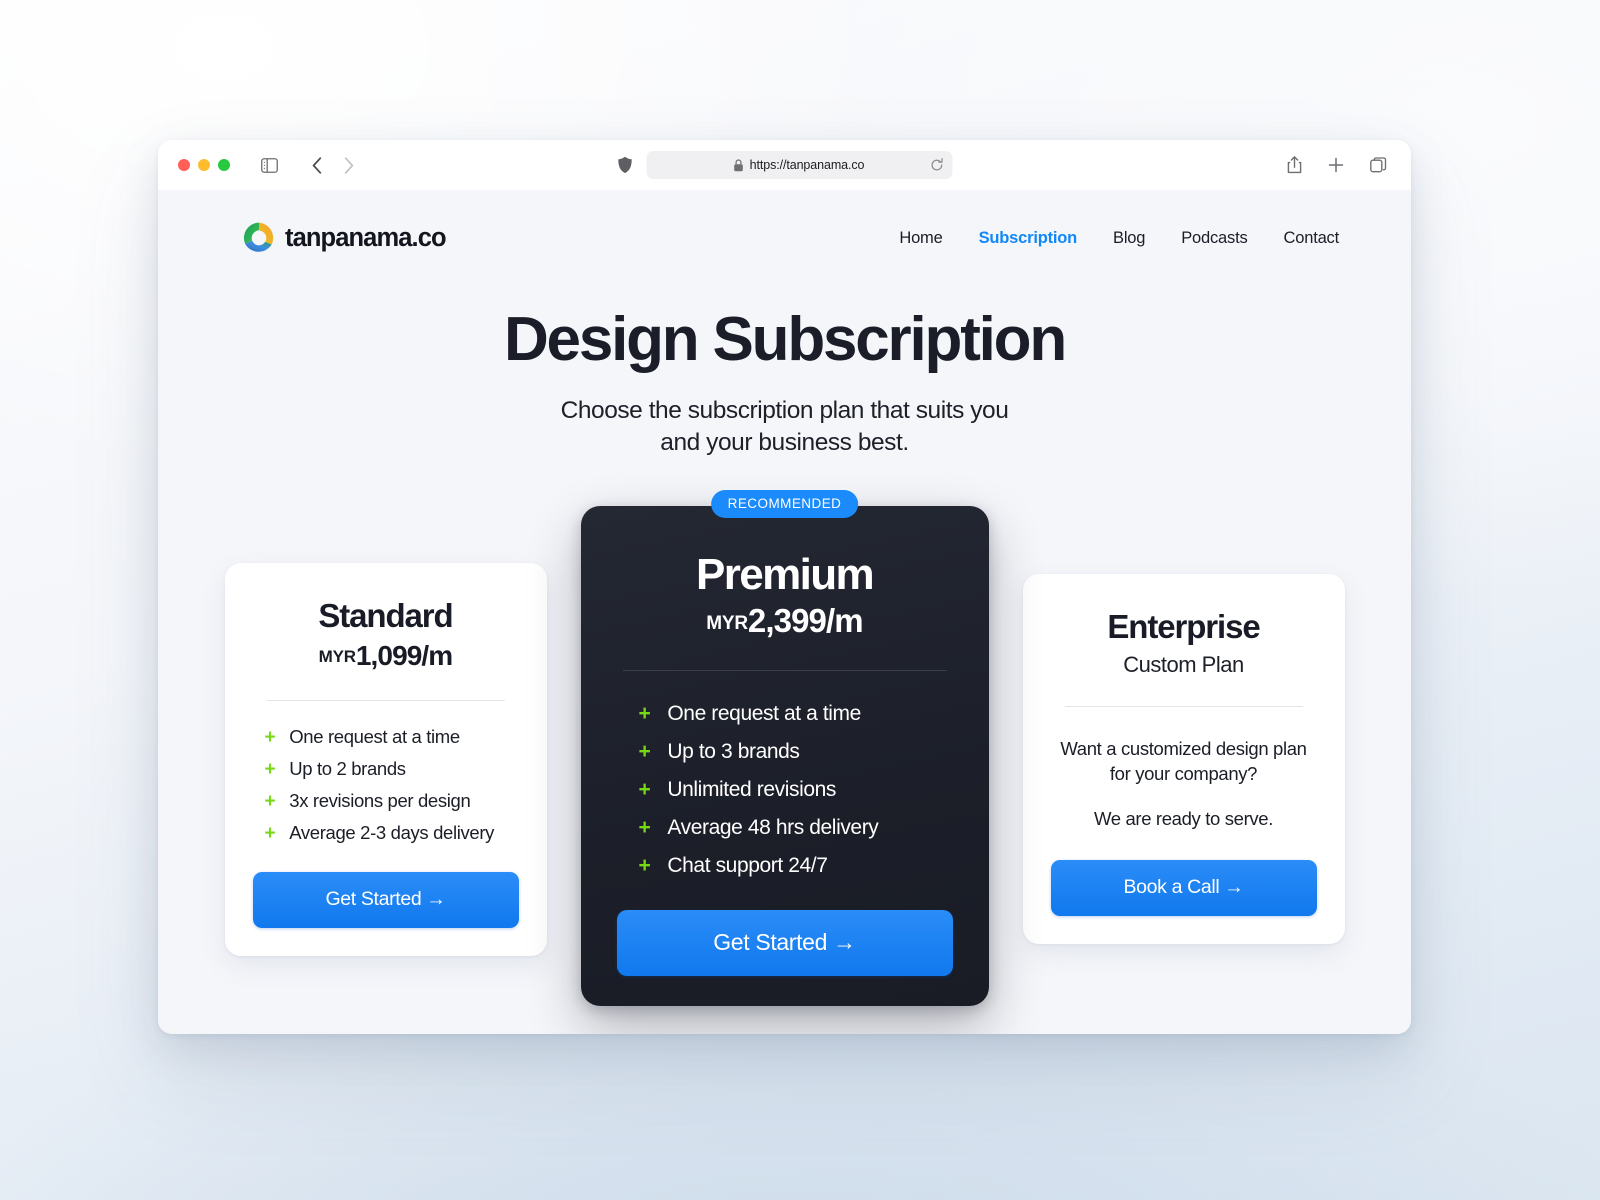 The height and width of the screenshot is (1200, 1600). Describe the element at coordinates (404, 655) in the screenshot. I see `plan-amount-standard: 1,099/m` at that location.